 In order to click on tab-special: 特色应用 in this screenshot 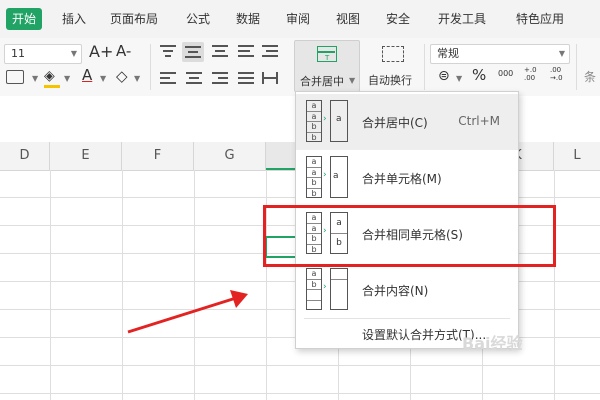, I will do `click(540, 19)`.